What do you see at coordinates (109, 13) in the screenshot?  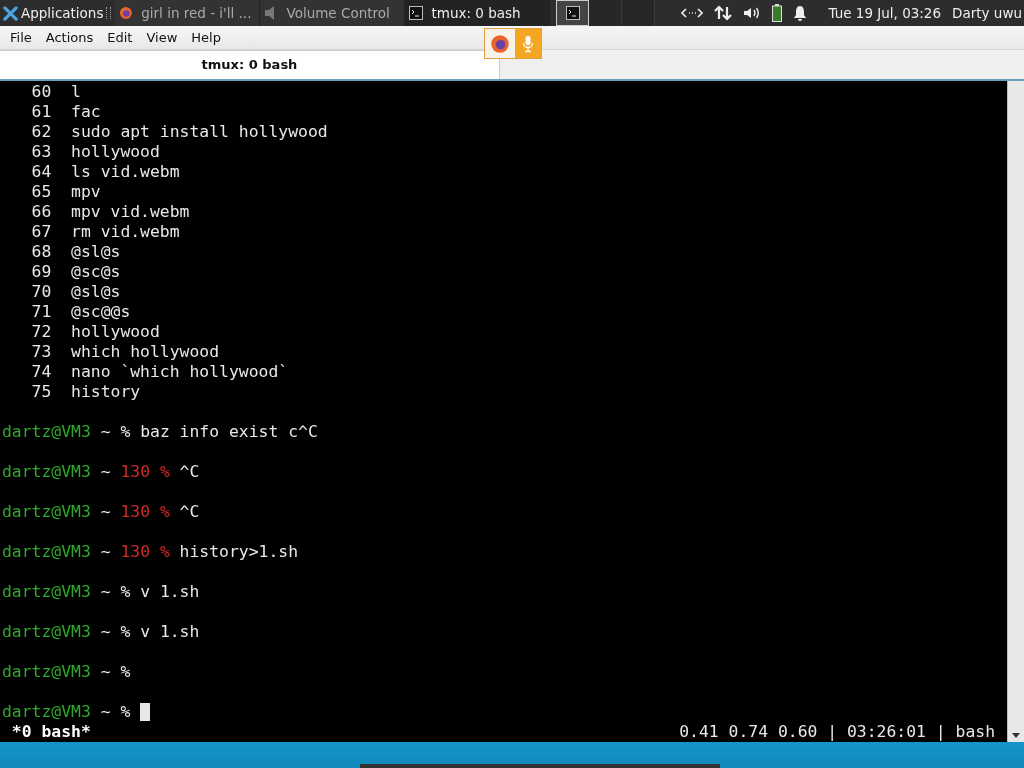 I see `panel-separator-icon` at bounding box center [109, 13].